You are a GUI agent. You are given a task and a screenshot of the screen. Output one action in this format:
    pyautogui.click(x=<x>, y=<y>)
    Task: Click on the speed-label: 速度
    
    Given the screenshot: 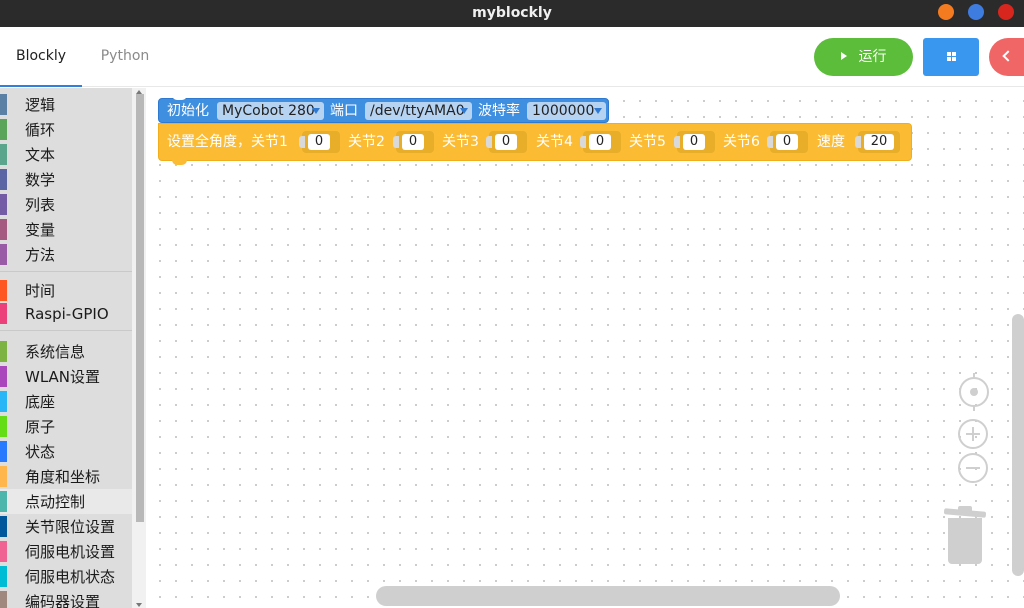 What is the action you would take?
    pyautogui.click(x=831, y=142)
    